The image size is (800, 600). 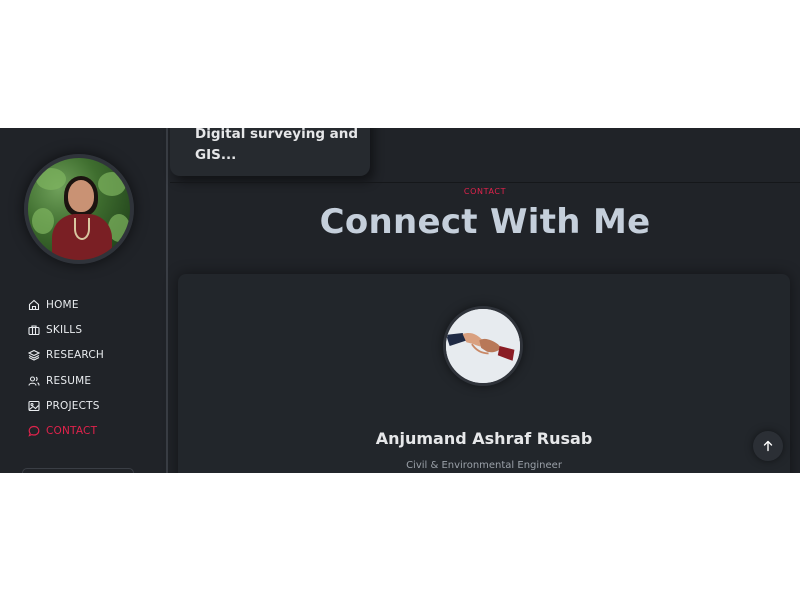 I want to click on nav-item-label: RESEARCH, so click(x=75, y=355).